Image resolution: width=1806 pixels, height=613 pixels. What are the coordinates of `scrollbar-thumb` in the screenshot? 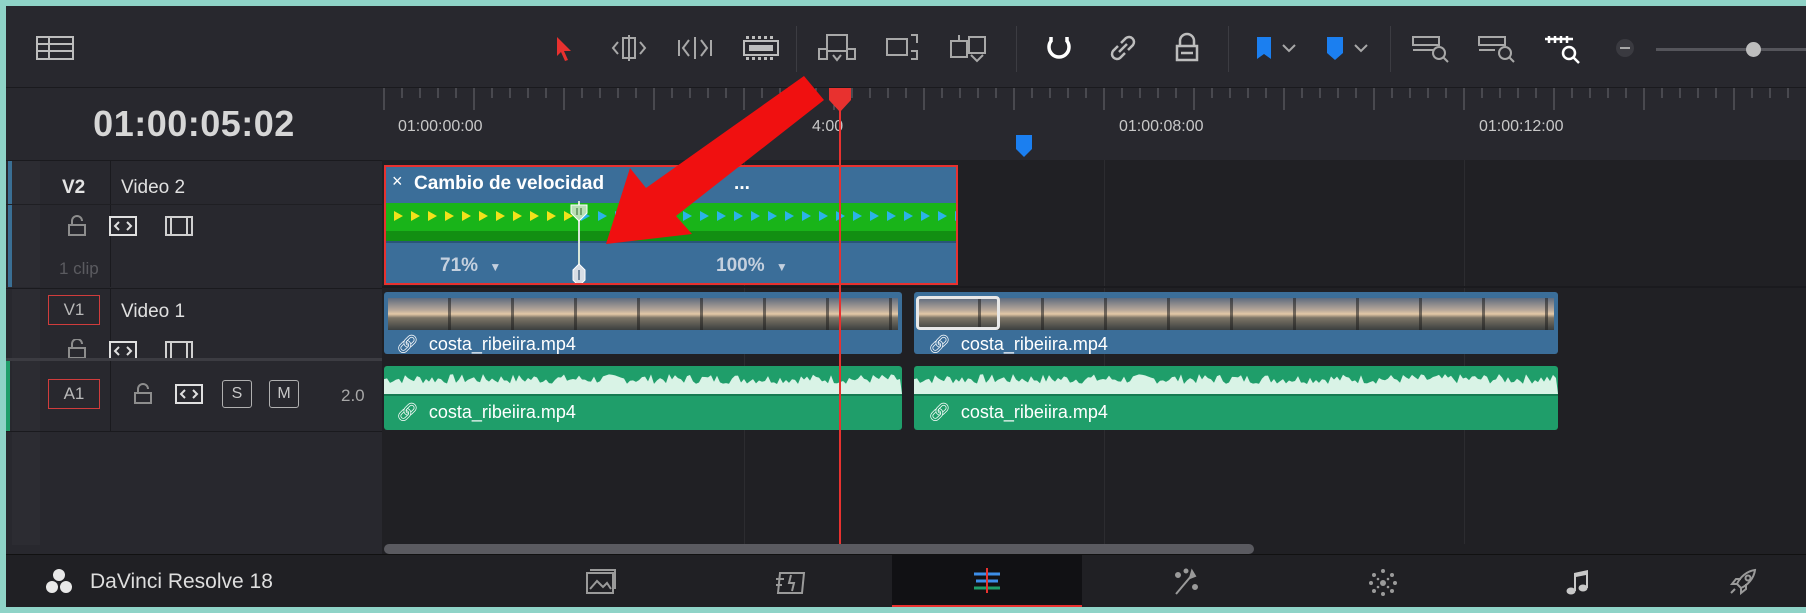 It's located at (819, 549).